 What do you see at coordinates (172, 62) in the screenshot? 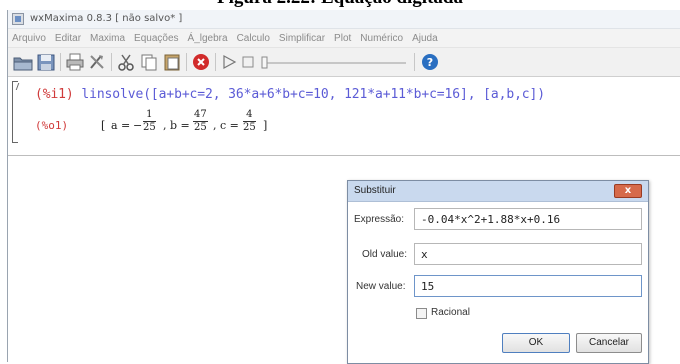
I see `paste-icon` at bounding box center [172, 62].